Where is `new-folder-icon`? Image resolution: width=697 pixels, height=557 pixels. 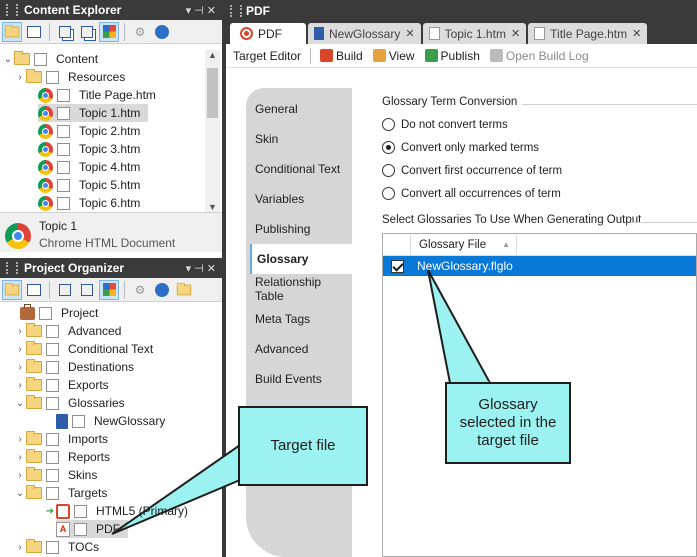
new-folder-icon is located at coordinates (184, 290).